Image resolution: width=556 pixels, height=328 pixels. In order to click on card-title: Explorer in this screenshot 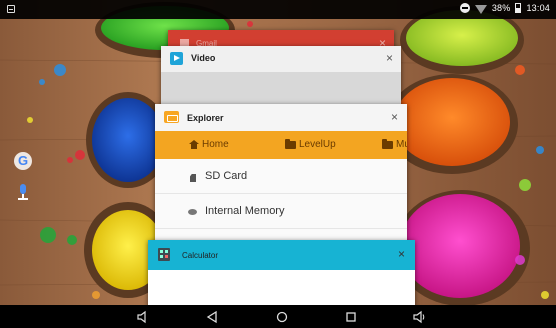, I will do `click(205, 118)`.